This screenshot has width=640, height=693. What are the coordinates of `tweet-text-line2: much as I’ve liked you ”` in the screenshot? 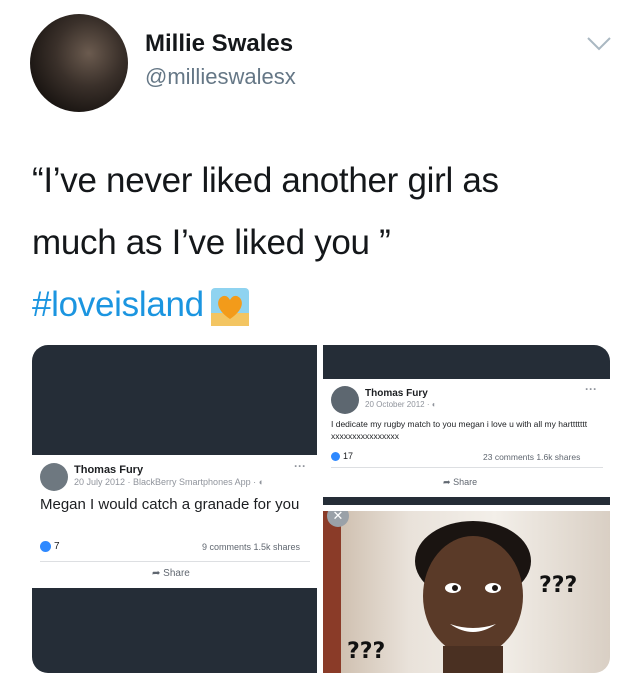 It's located at (211, 242).